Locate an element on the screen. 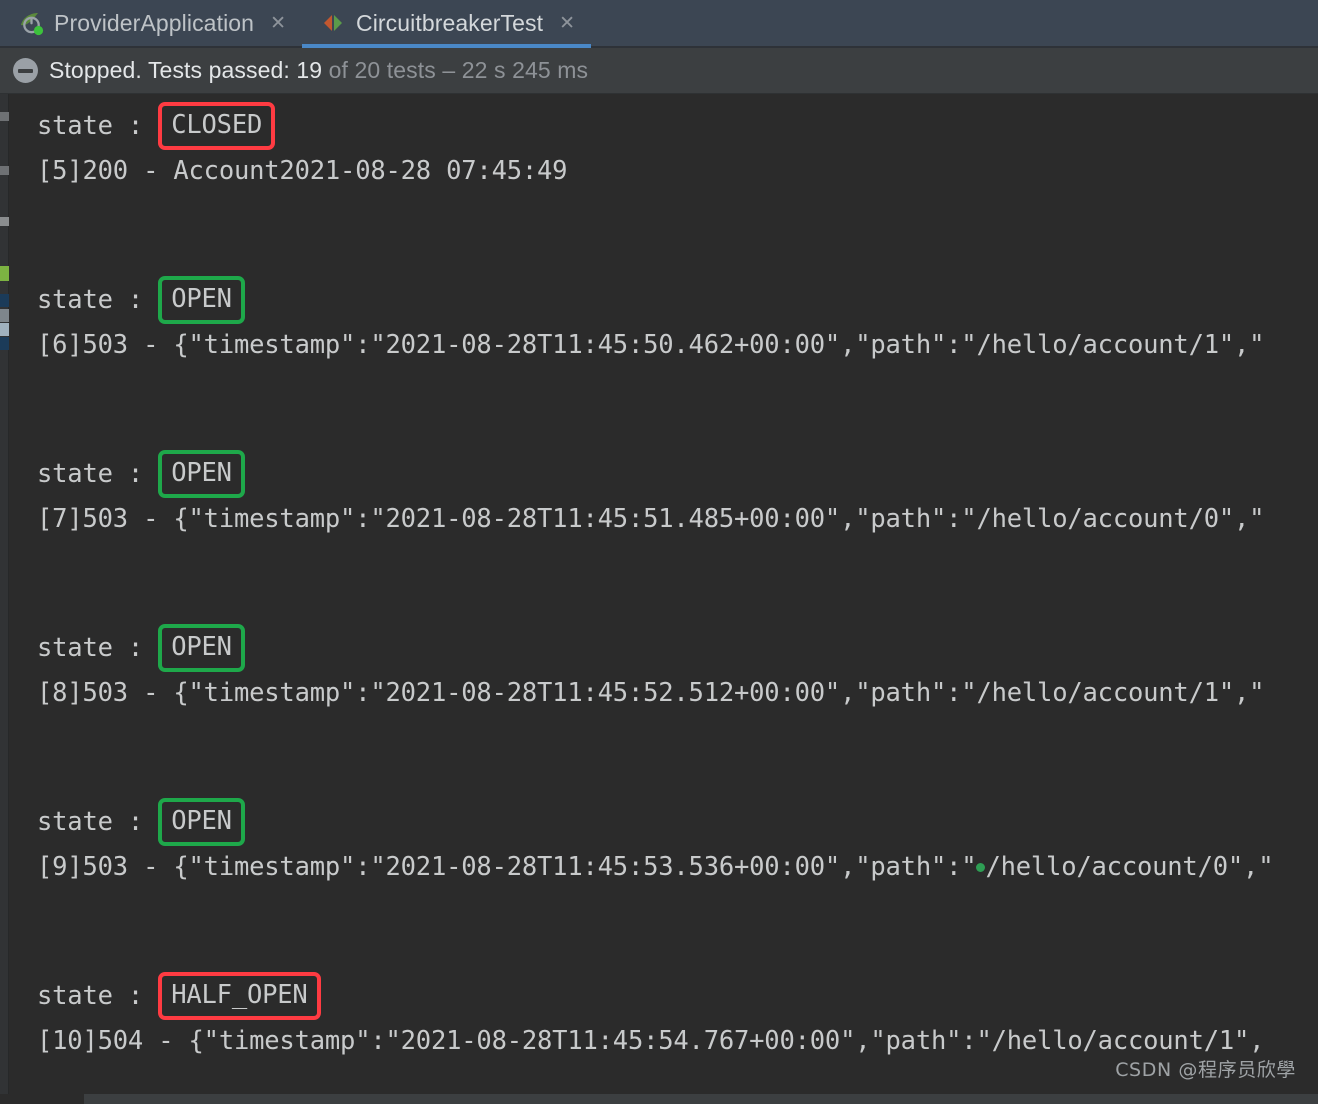 The image size is (1318, 1104). state-line: state : CLOSED is located at coordinates (663, 126).